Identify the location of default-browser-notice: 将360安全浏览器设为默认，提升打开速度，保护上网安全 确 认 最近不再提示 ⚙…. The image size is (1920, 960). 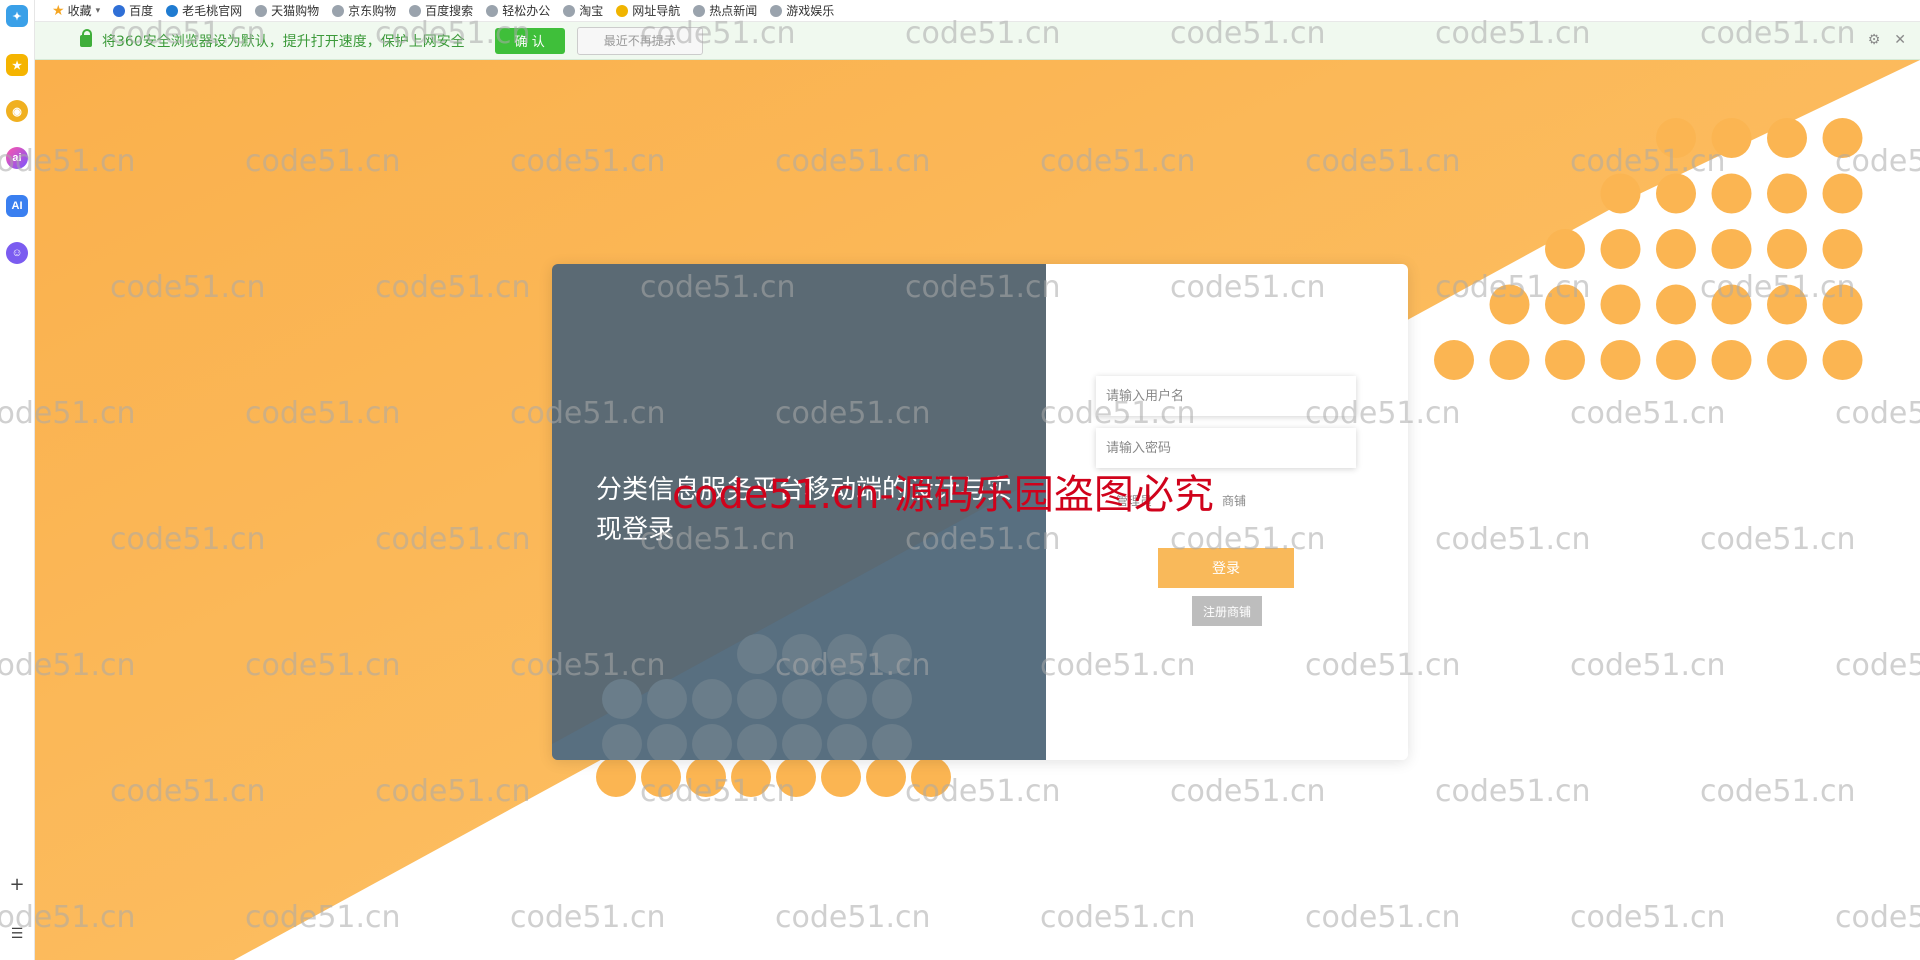
(977, 41).